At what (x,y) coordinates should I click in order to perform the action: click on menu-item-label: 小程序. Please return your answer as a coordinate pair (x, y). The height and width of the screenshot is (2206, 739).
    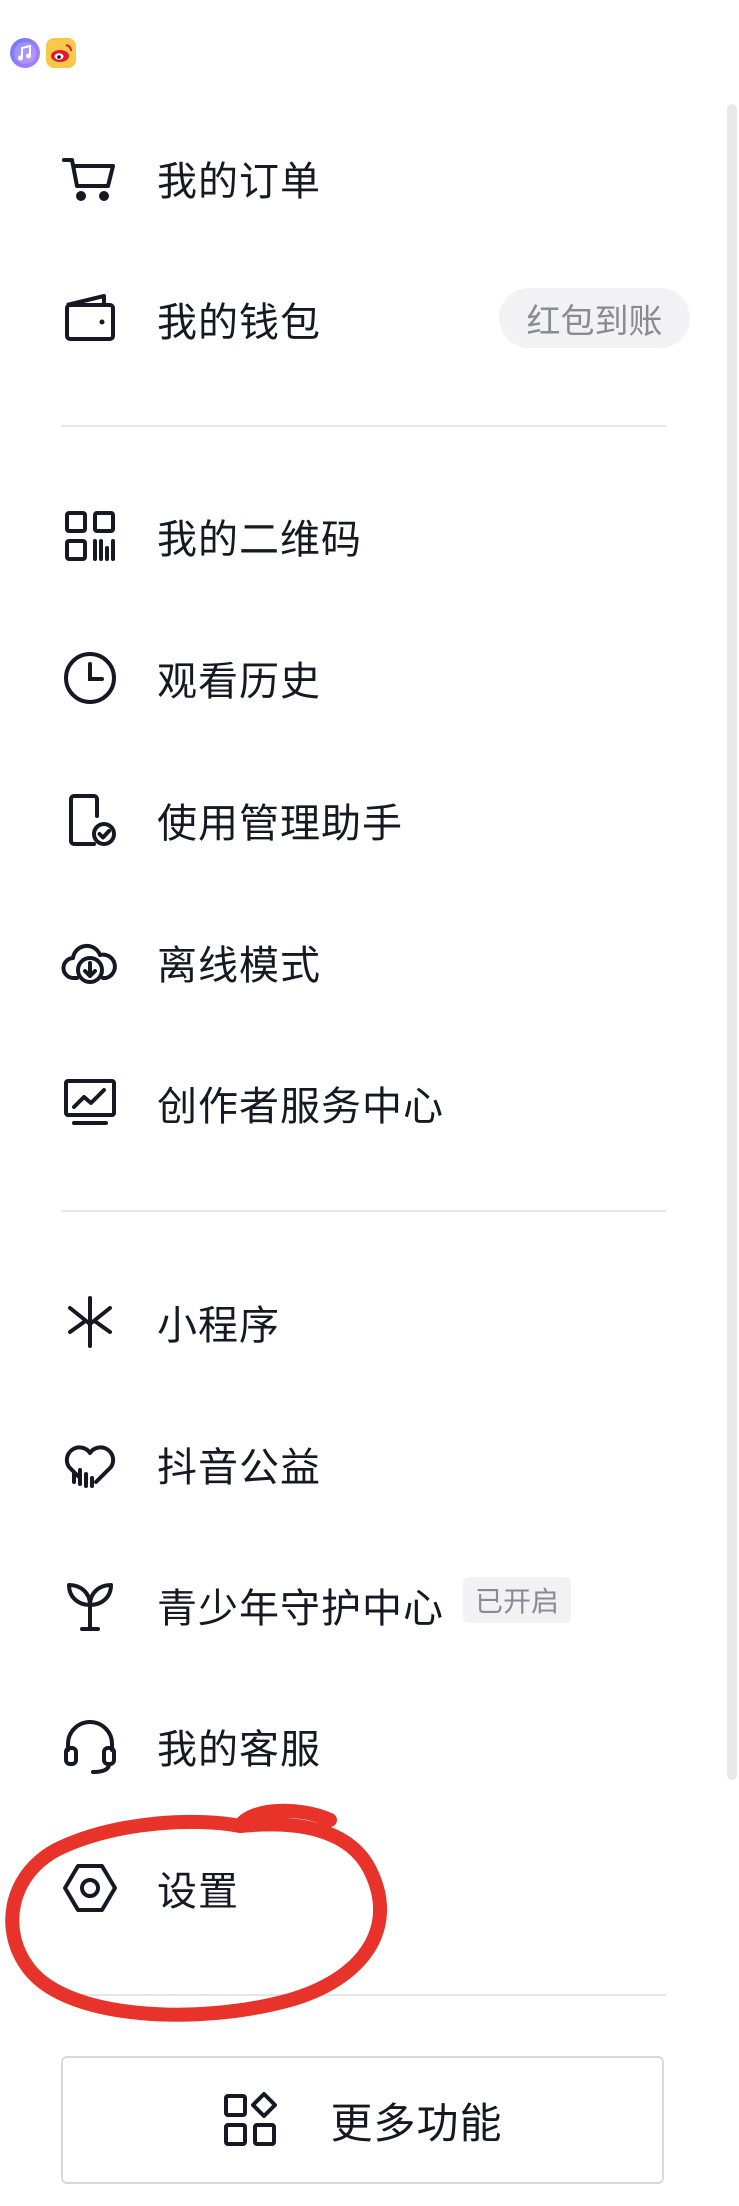
    Looking at the image, I should click on (218, 1326).